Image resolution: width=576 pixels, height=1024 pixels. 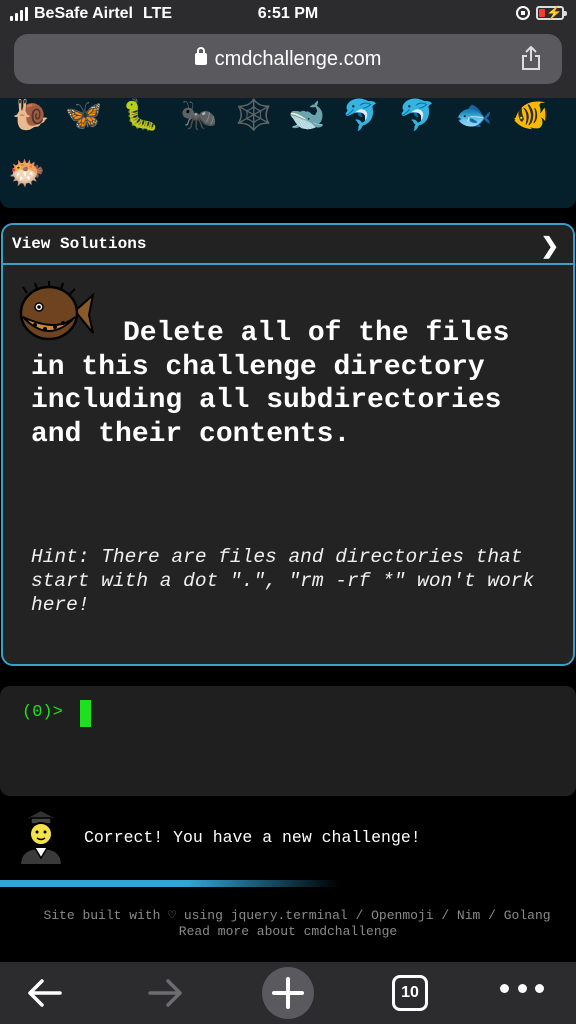 I want to click on feedback-message: Correct! You have a new challenge!, so click(x=288, y=840).